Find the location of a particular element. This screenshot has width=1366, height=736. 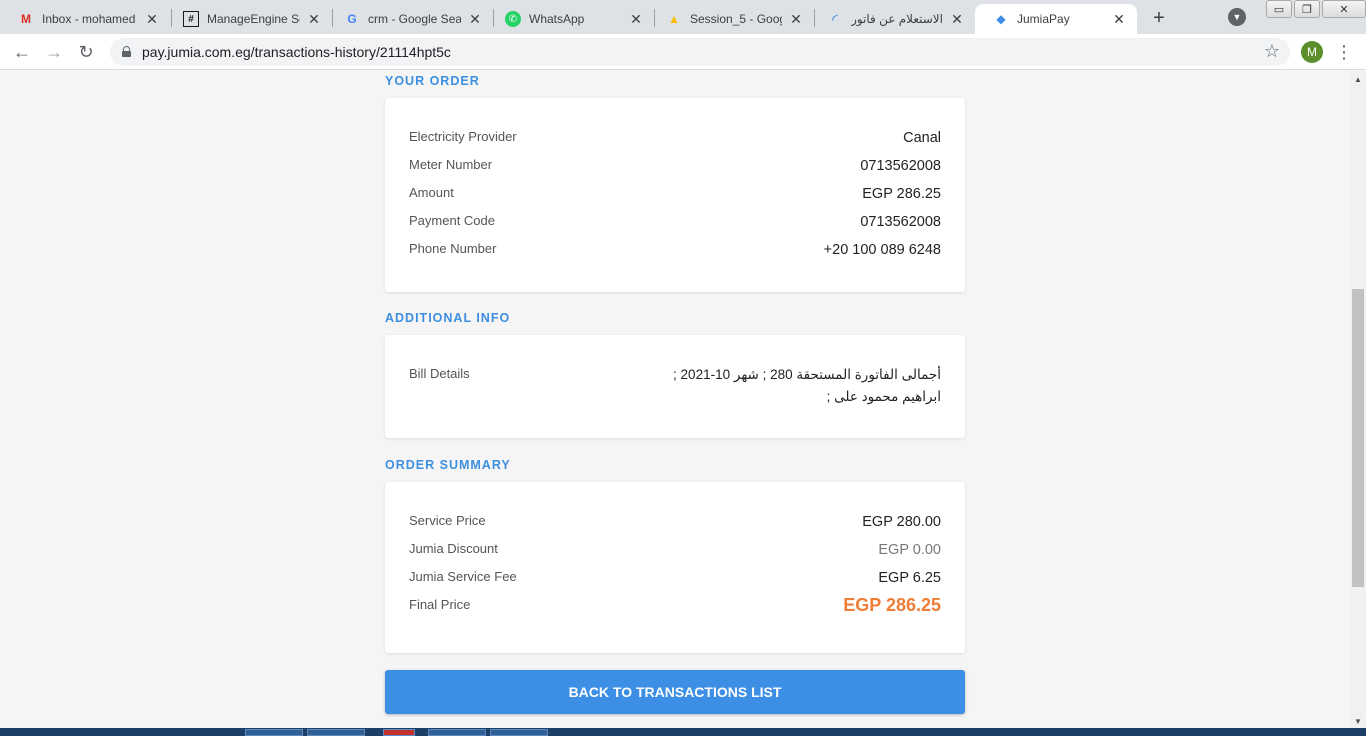

tab-search-button: ▼ is located at coordinates (1237, 17).